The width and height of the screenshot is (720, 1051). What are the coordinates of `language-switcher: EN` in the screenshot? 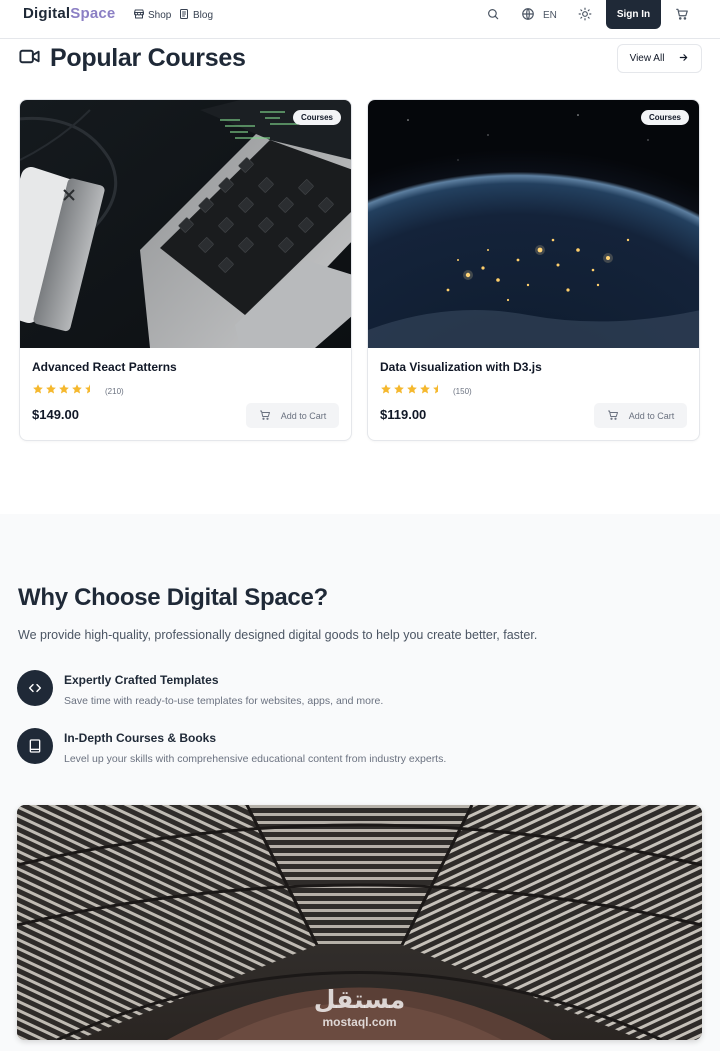 It's located at (539, 15).